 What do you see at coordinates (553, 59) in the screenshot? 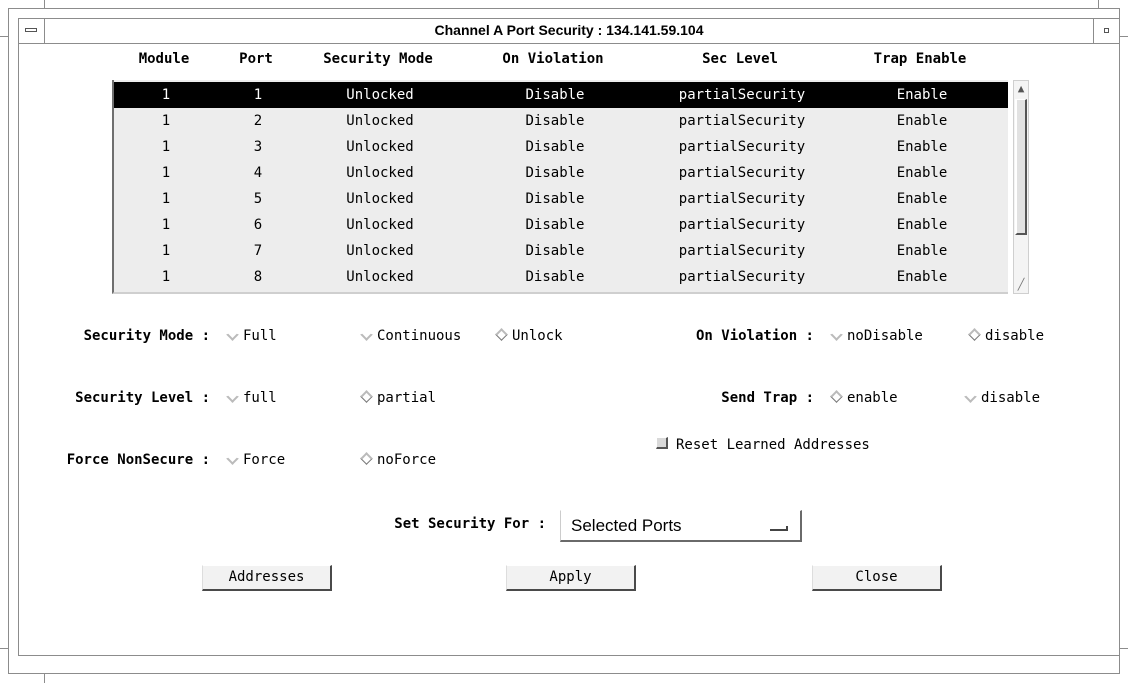
I see `column-header-on-violation: On Violation` at bounding box center [553, 59].